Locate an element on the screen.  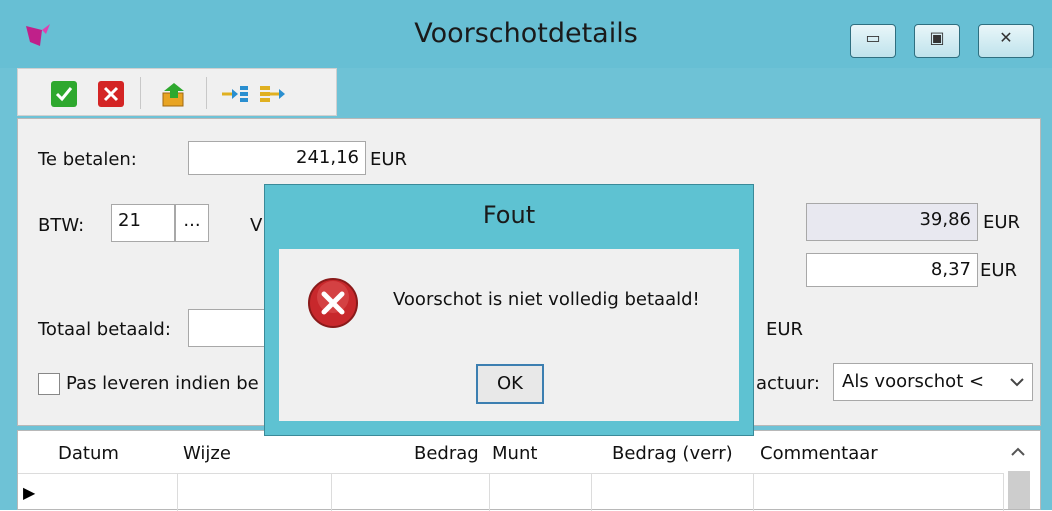
minimize-icon: ▭ is located at coordinates (873, 37).